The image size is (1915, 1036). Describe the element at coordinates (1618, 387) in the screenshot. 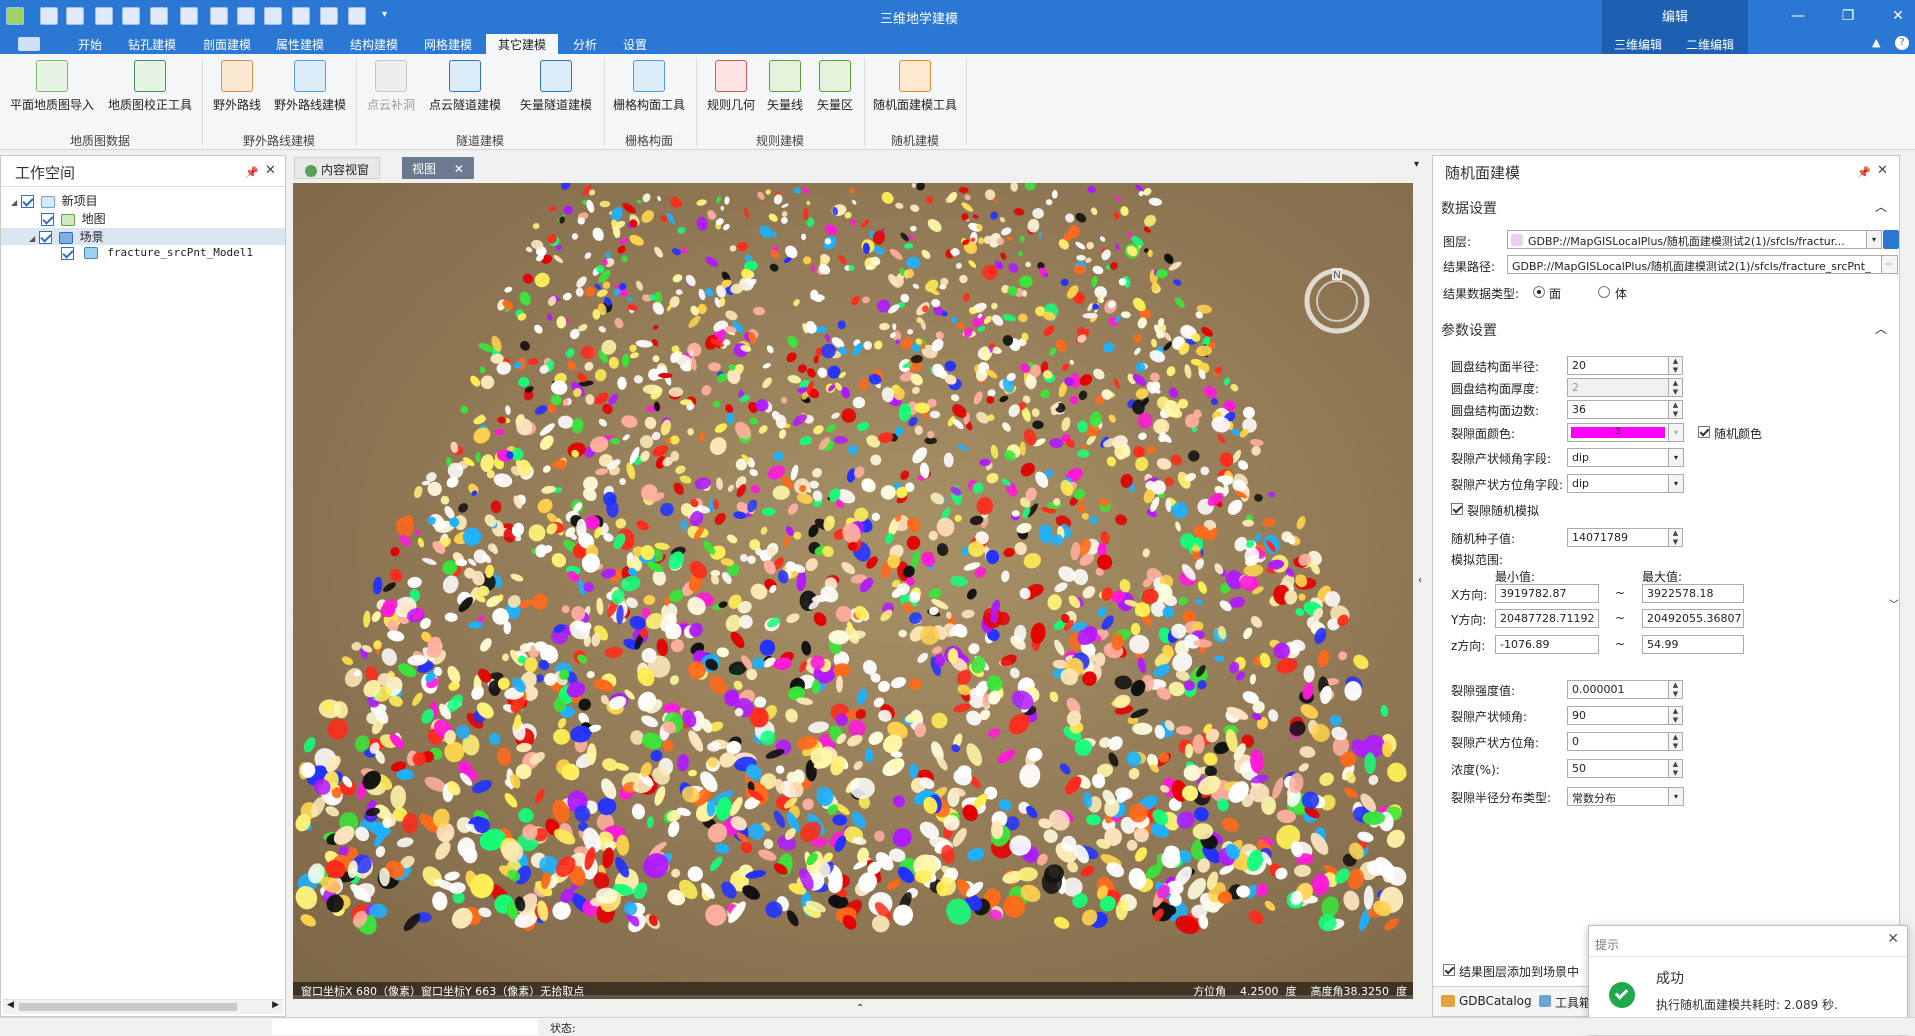

I see `thickness-input: 2` at that location.